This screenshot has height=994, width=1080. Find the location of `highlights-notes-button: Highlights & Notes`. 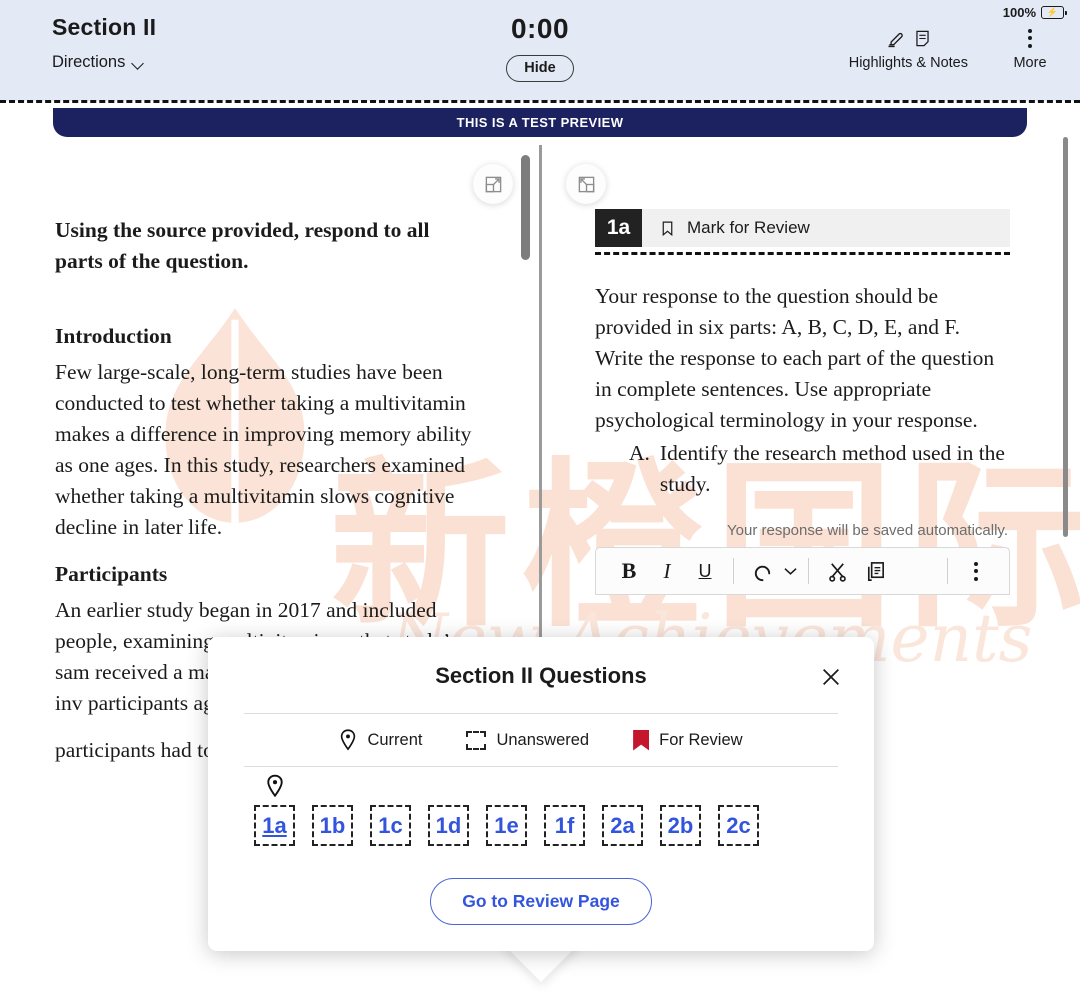

highlights-notes-button: Highlights & Notes is located at coordinates (908, 48).